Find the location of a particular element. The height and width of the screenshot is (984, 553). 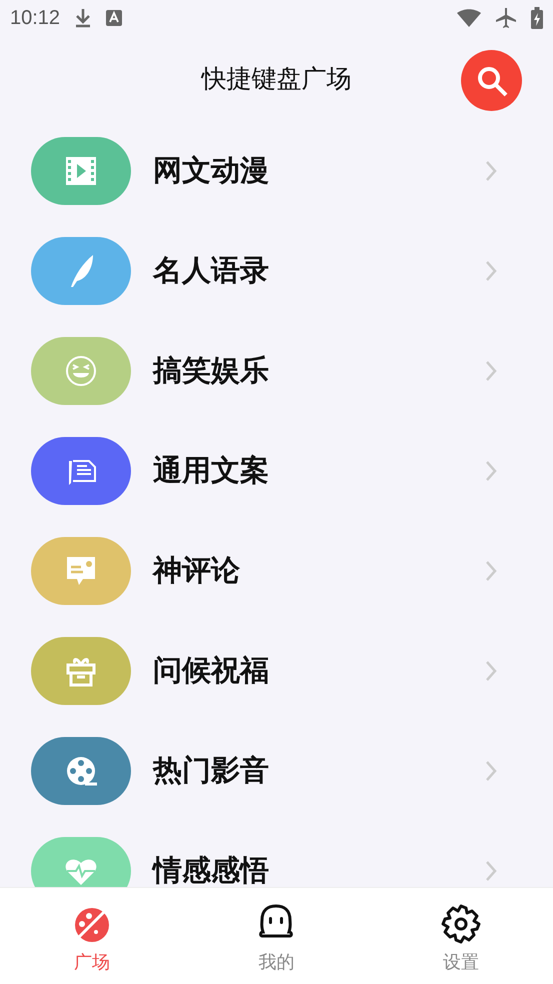

download-icon is located at coordinates (83, 18).